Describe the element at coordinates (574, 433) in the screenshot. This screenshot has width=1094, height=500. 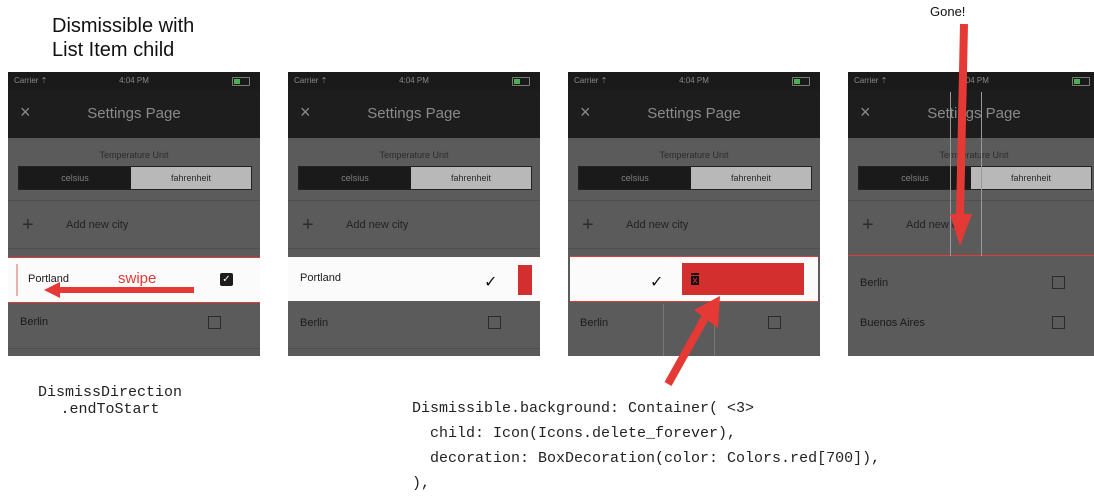
I see `code-line-2: child: Icon(Icons.delete_forever),` at that location.